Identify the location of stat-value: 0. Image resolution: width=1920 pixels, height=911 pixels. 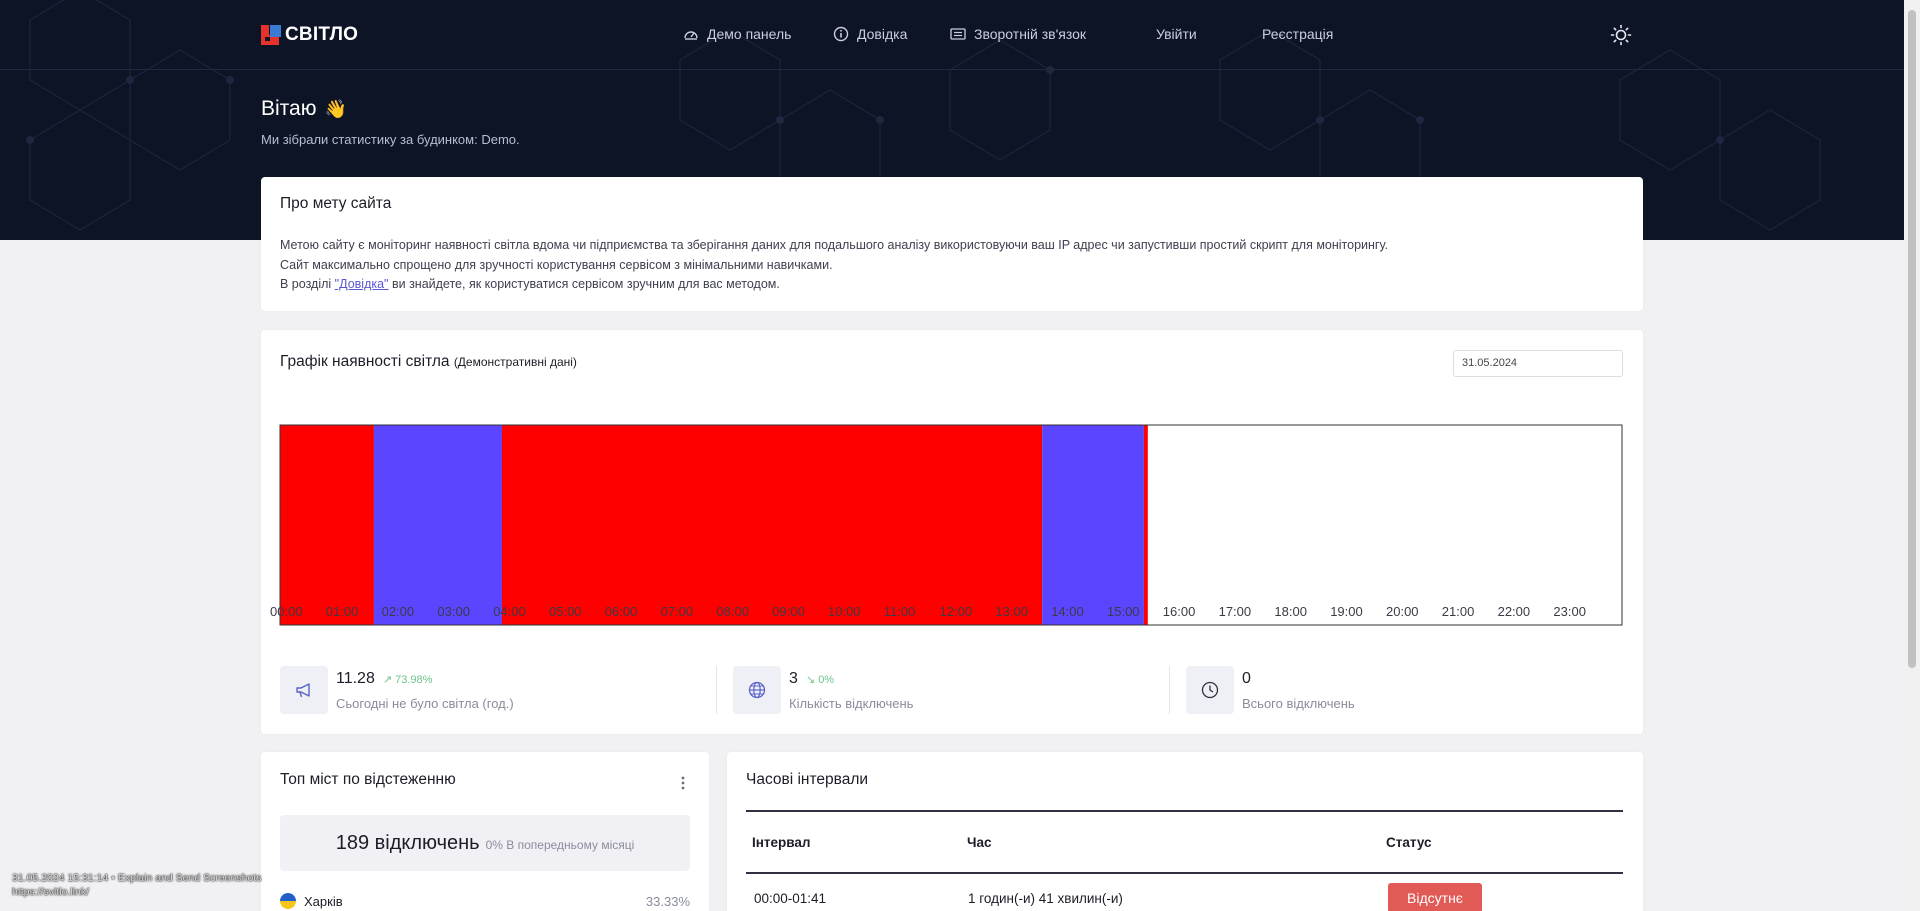
(1246, 678).